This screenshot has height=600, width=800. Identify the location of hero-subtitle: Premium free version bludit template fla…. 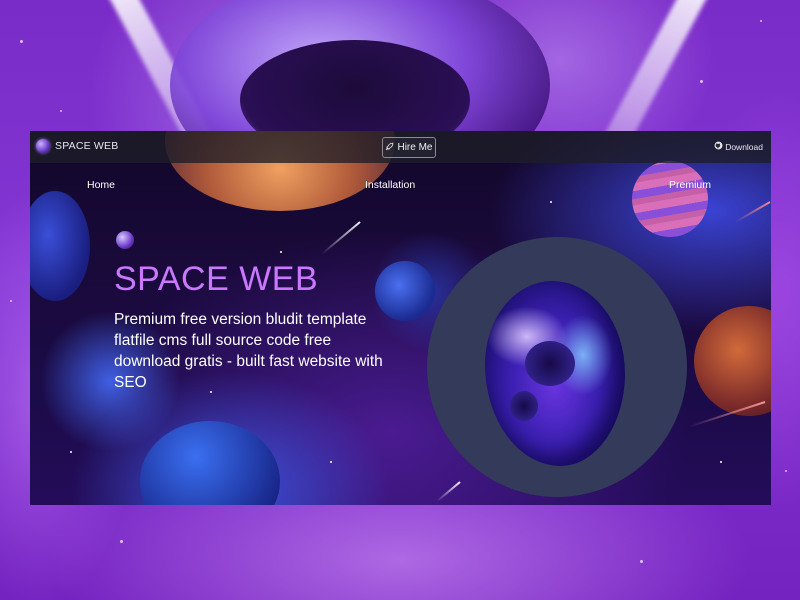
(248, 351).